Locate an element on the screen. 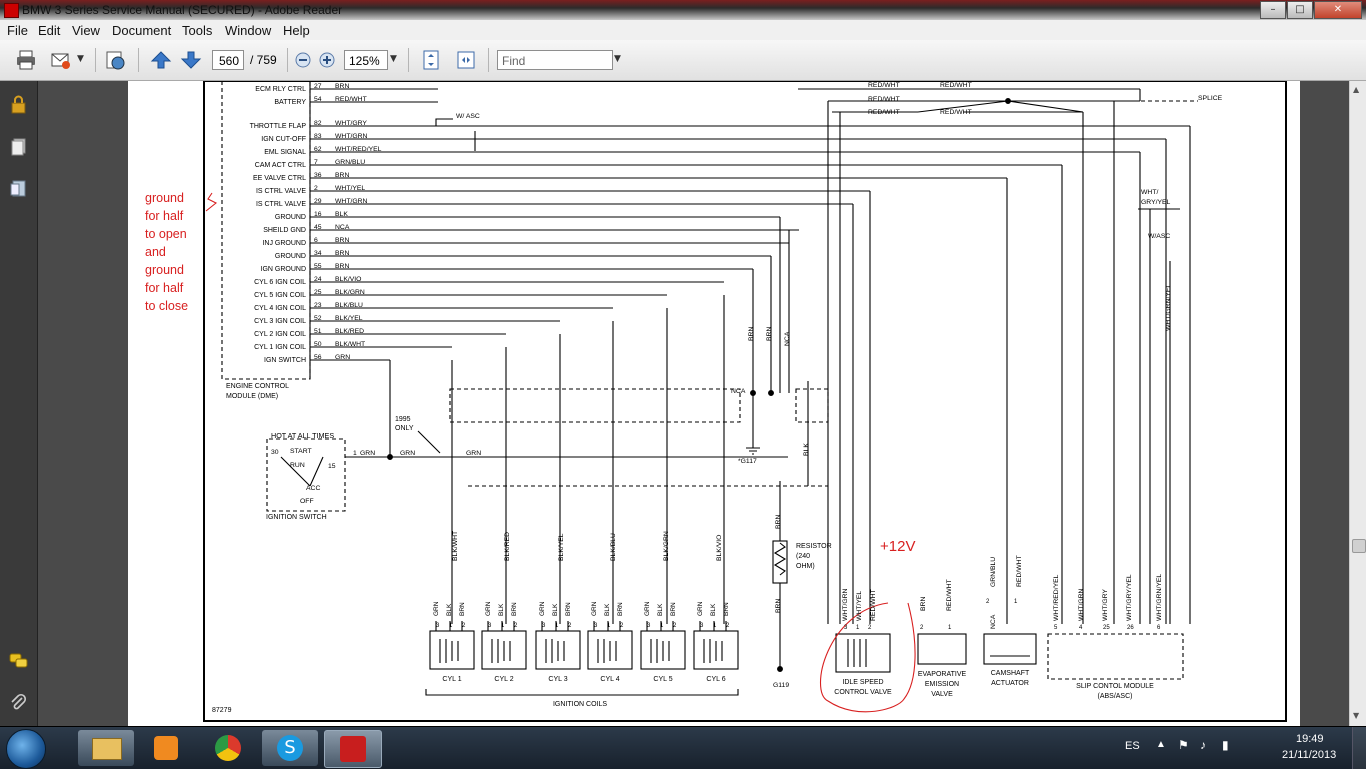 Image resolution: width=1366 pixels, height=769 pixels. coil-pin-wire: BLK is located at coordinates (607, 609).